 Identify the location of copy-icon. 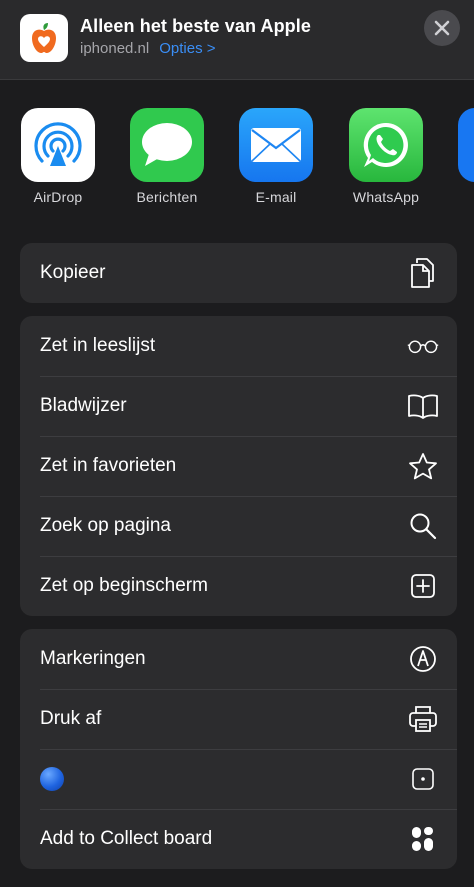
(423, 273).